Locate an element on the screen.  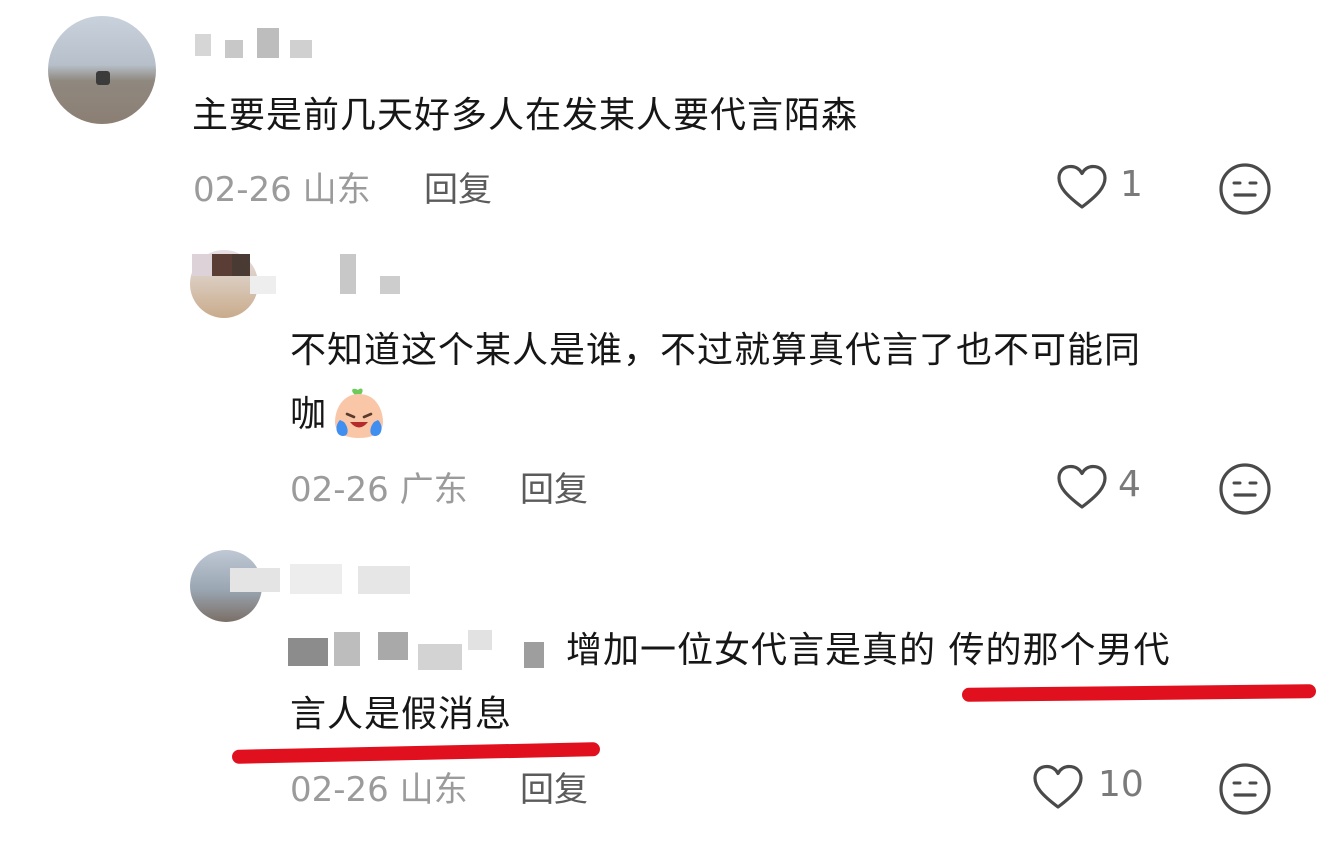
comment-text-line-1: 增加一位女代言是真的 传的那个男代 is located at coordinates (868, 650).